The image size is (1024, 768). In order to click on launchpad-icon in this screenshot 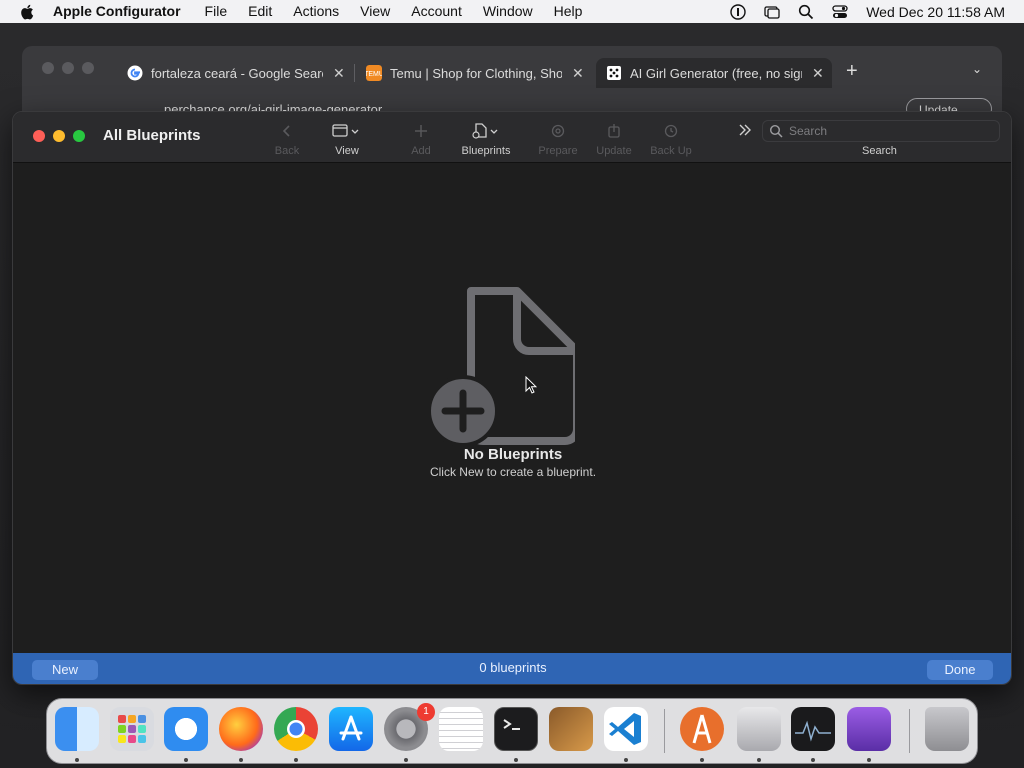, I will do `click(132, 729)`.